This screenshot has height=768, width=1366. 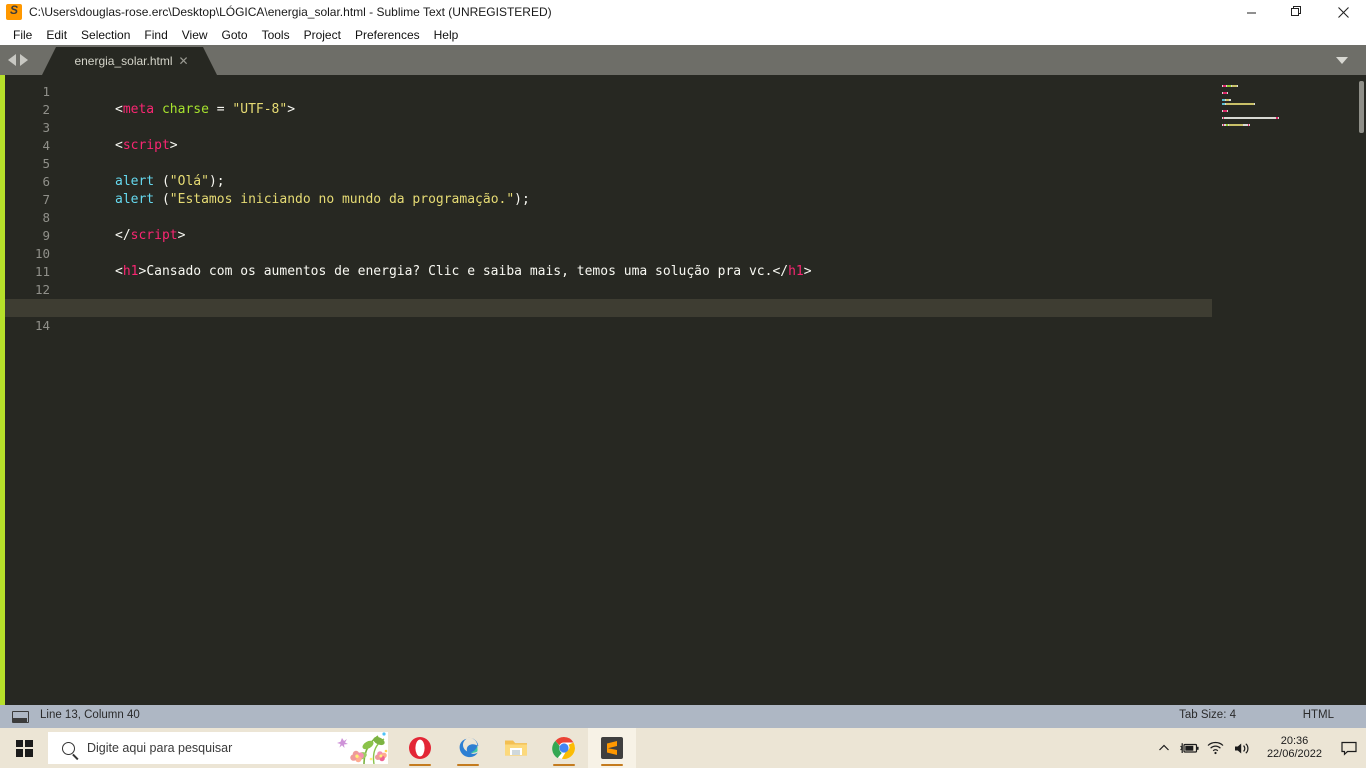 I want to click on search-placeholder: Digite aqui para pesquisar, so click(x=160, y=748).